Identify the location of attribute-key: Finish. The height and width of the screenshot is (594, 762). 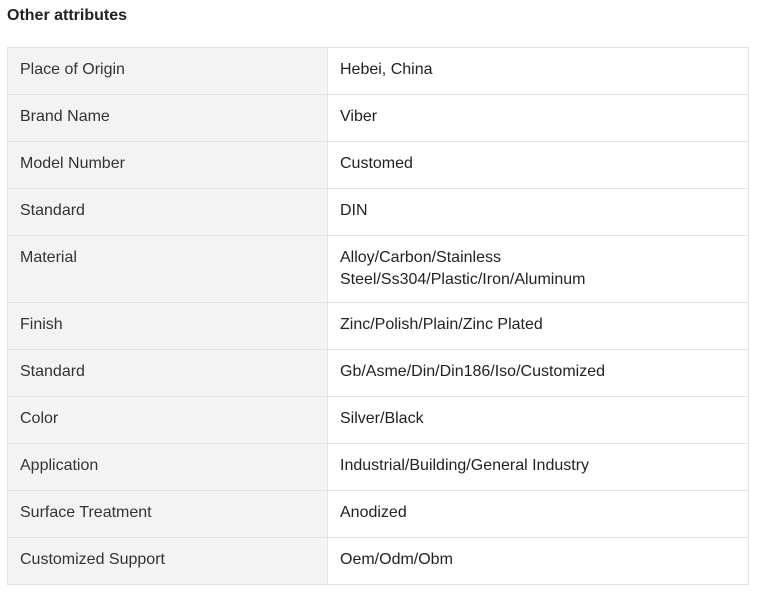
(167, 326).